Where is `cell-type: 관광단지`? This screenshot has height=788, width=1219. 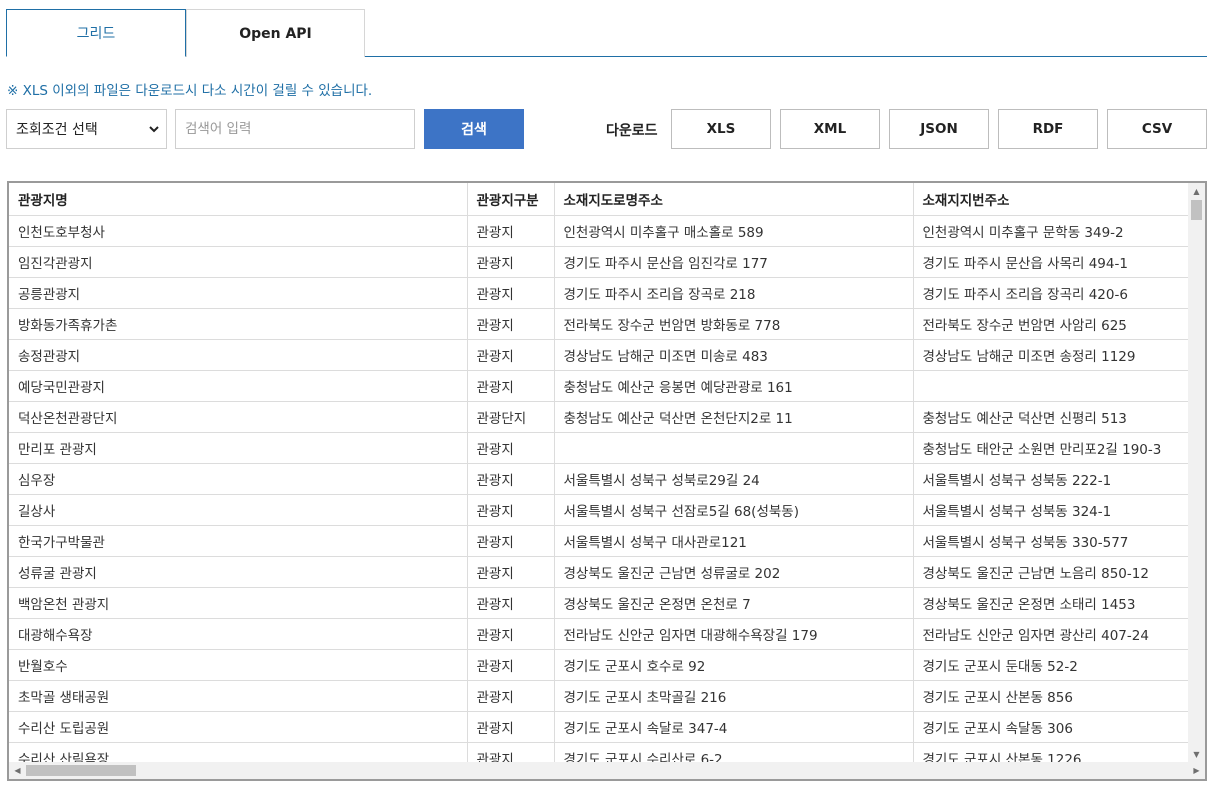 cell-type: 관광단지 is located at coordinates (511, 417).